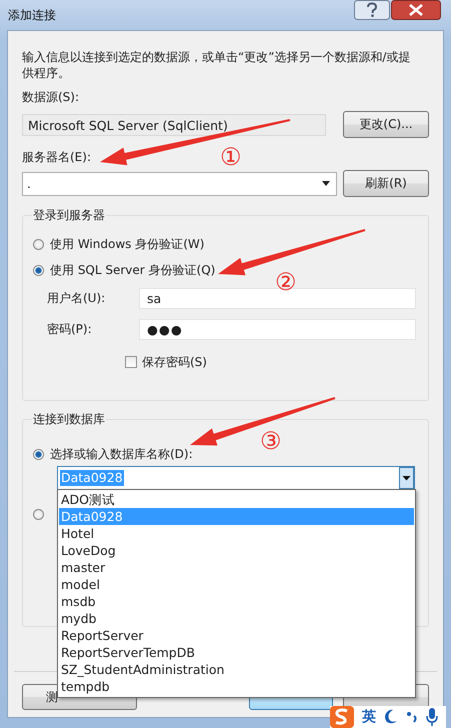  What do you see at coordinates (217, 65) in the screenshot?
I see `intro-text: 输入信息以连接到选定的数据源，或单击“更改”选择另一个数据源和/或提供程序。` at bounding box center [217, 65].